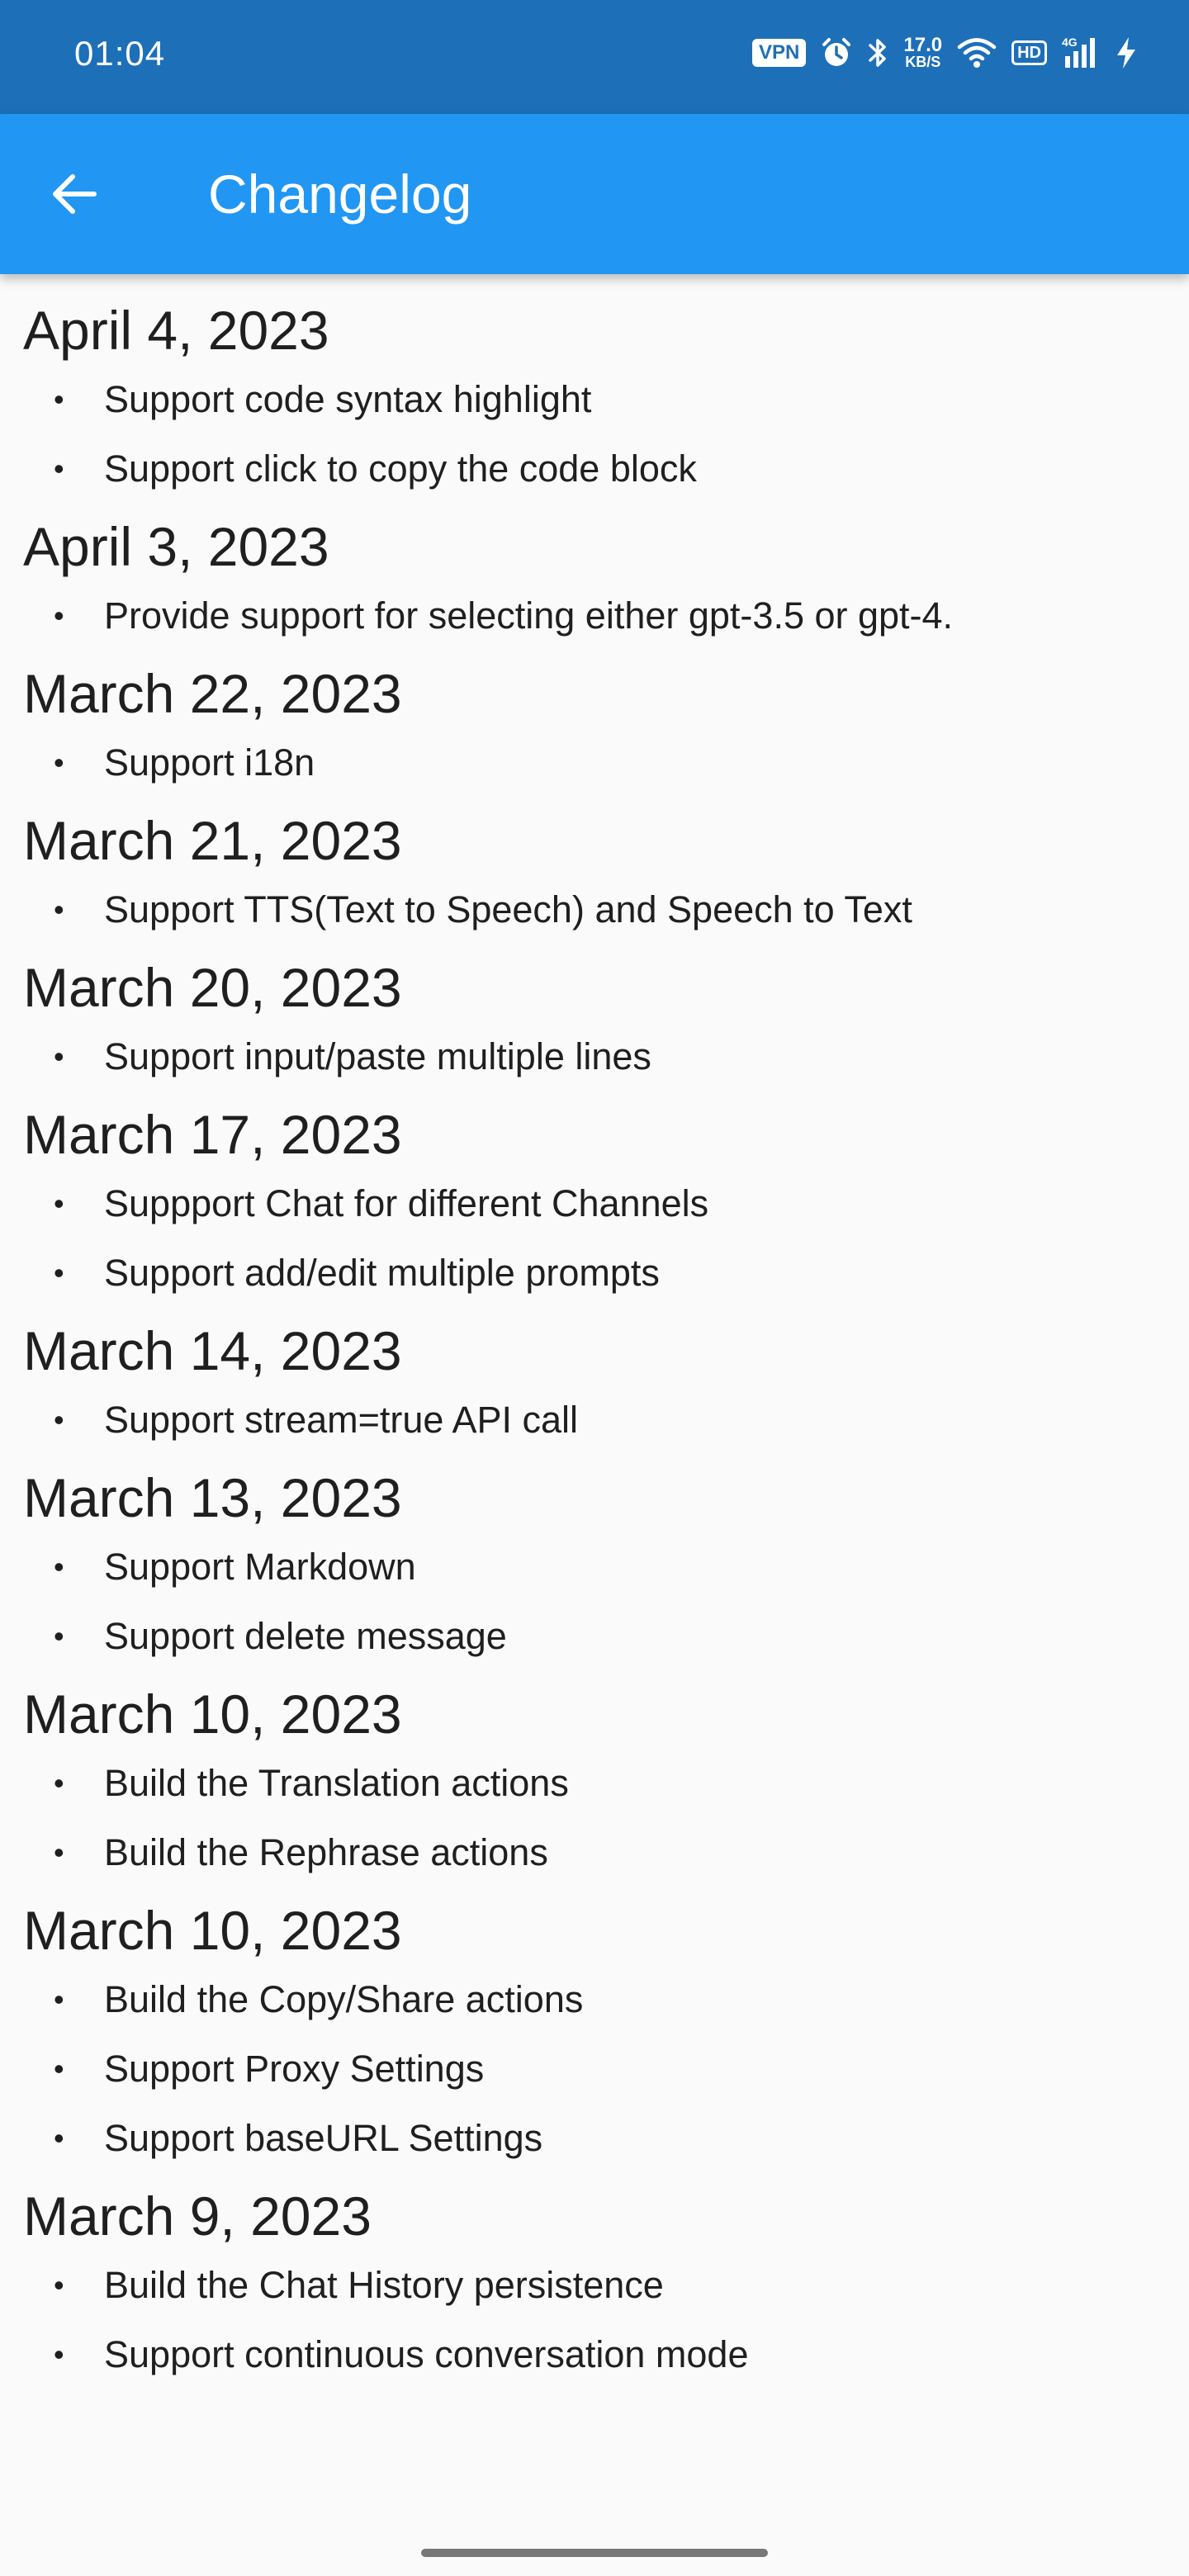 This screenshot has width=1189, height=2576. I want to click on list-item: • Support i18n, so click(594, 763).